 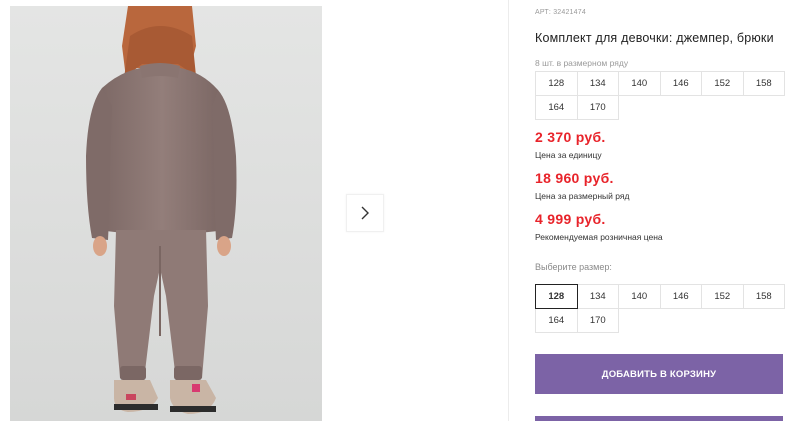 What do you see at coordinates (508, 210) in the screenshot?
I see `column-divider` at bounding box center [508, 210].